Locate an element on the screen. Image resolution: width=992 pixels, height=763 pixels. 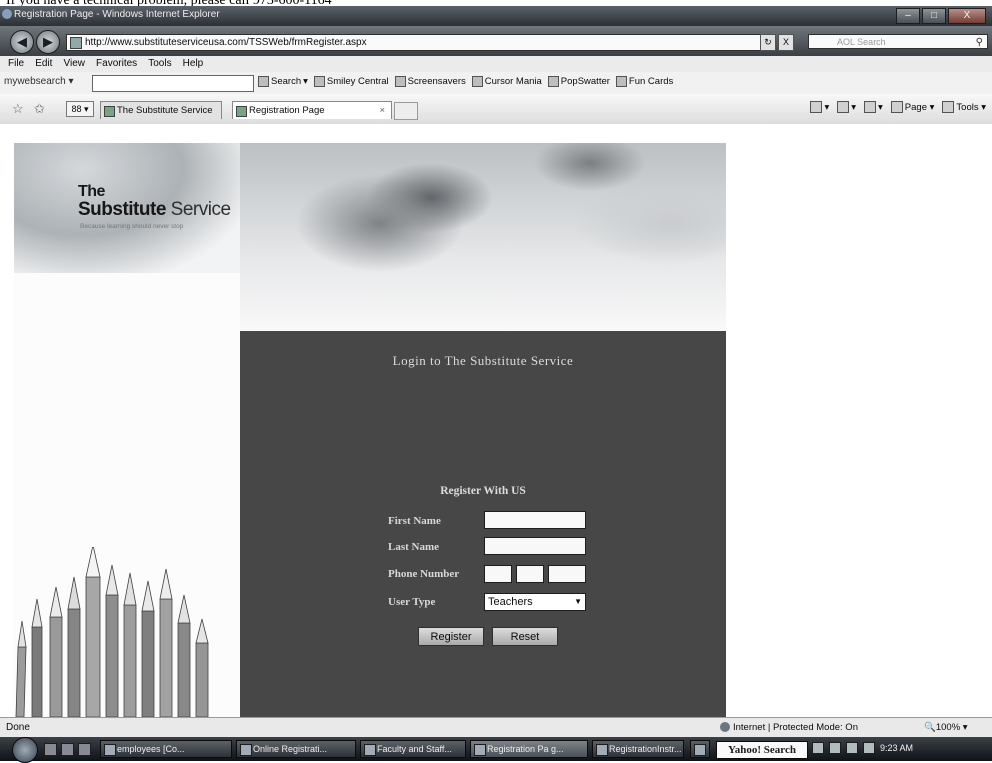
user-type-value: Teachers is located at coordinates (510, 602).